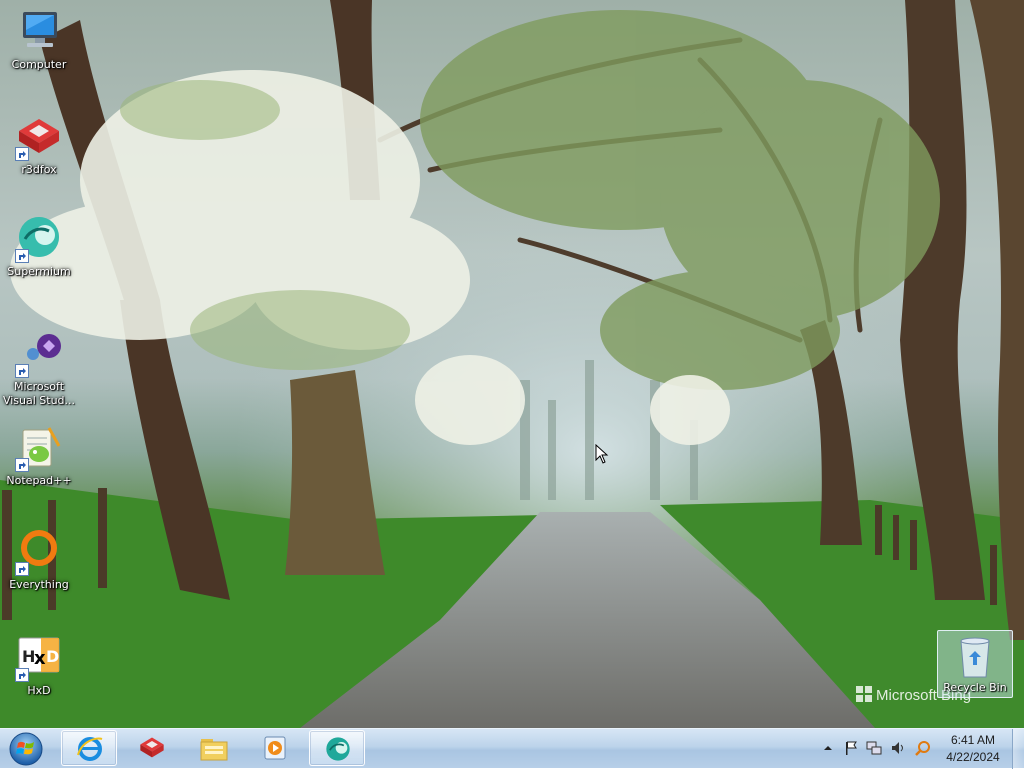 The width and height of the screenshot is (1024, 772). Describe the element at coordinates (39, 584) in the screenshot. I see `desktop-icon-label: Everything` at that location.